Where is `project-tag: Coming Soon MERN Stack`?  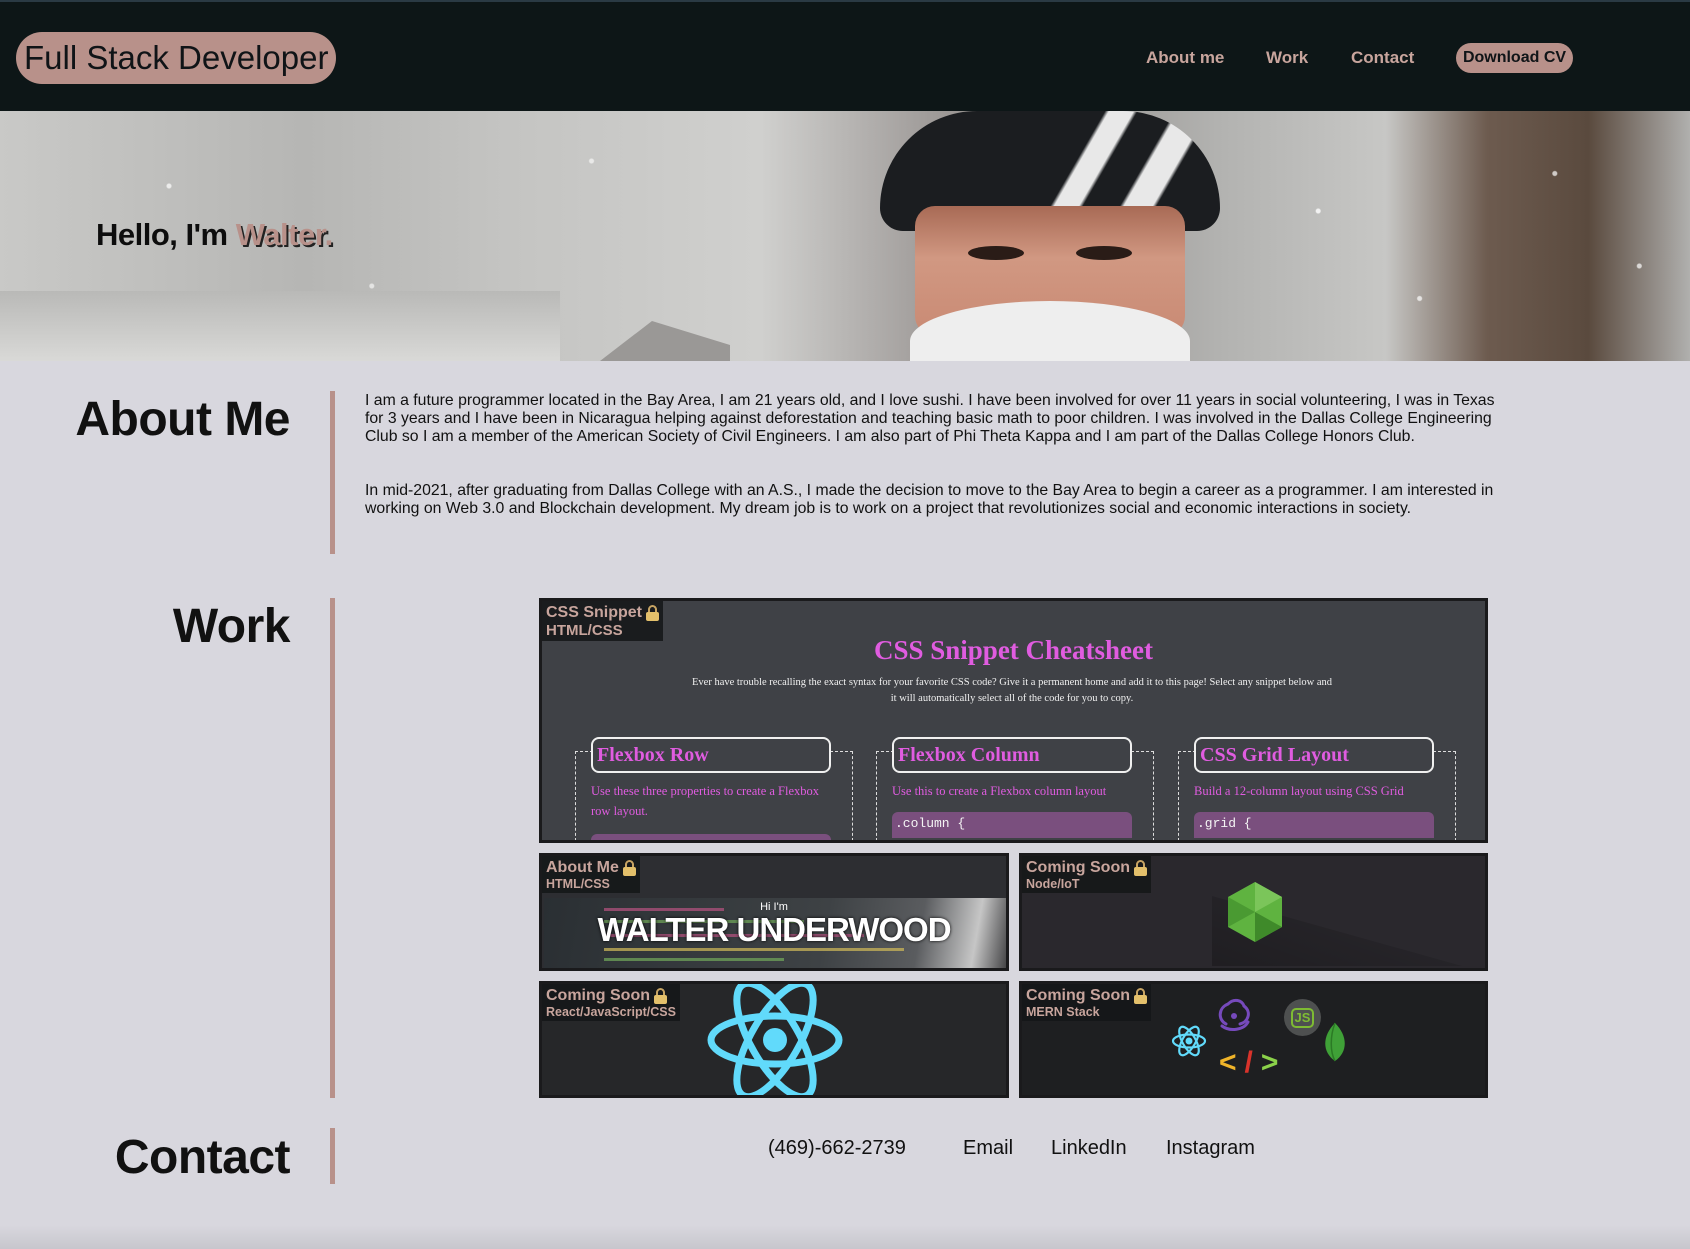 project-tag: Coming Soon MERN Stack is located at coordinates (1086, 1002).